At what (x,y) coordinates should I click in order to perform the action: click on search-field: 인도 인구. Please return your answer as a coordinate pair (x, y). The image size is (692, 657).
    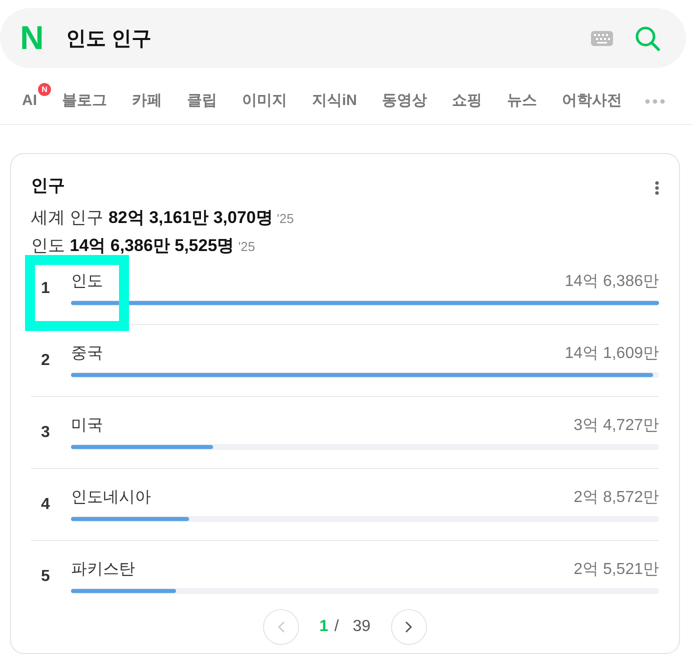
    Looking at the image, I should click on (328, 38).